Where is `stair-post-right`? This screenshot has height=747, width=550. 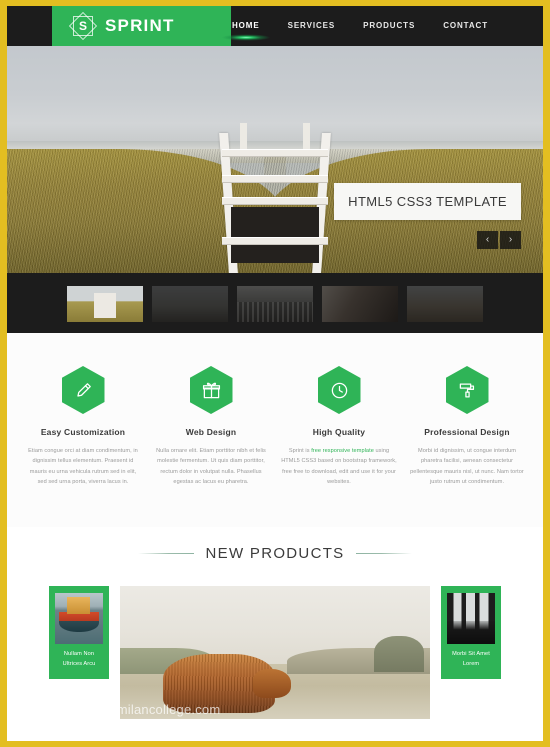 stair-post-right is located at coordinates (306, 136).